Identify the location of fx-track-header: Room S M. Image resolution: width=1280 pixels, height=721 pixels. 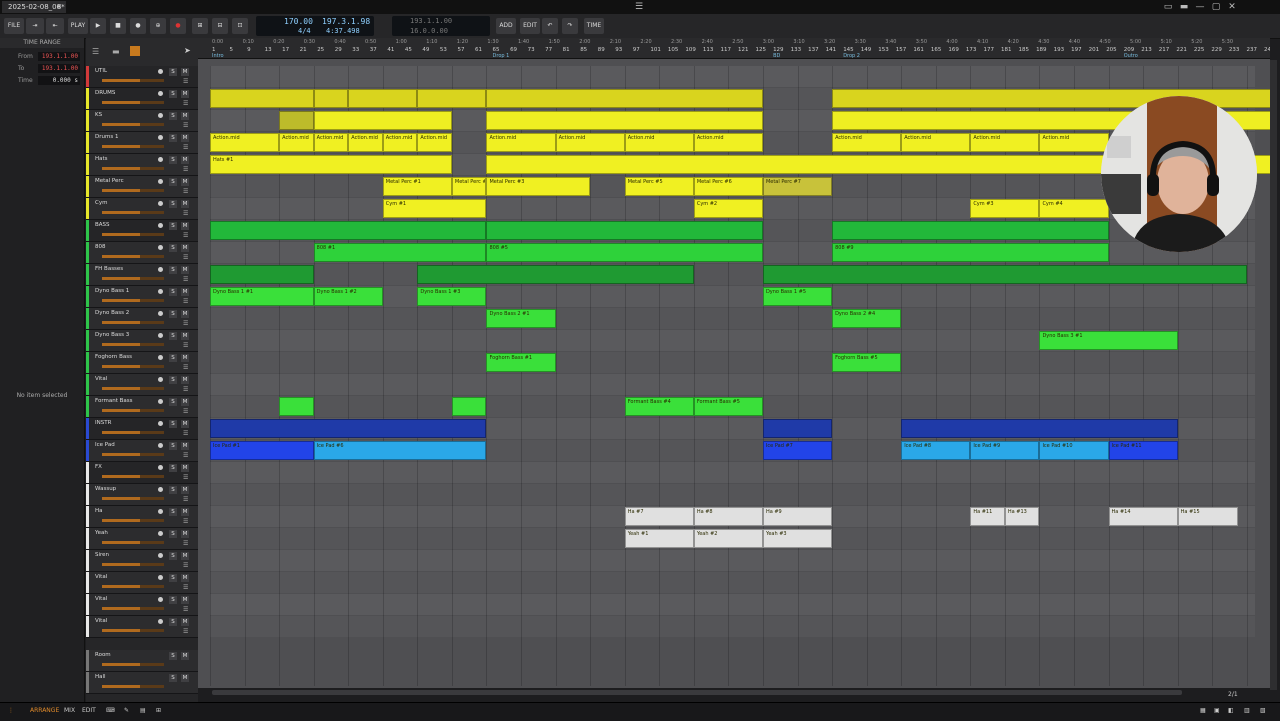
(142, 661).